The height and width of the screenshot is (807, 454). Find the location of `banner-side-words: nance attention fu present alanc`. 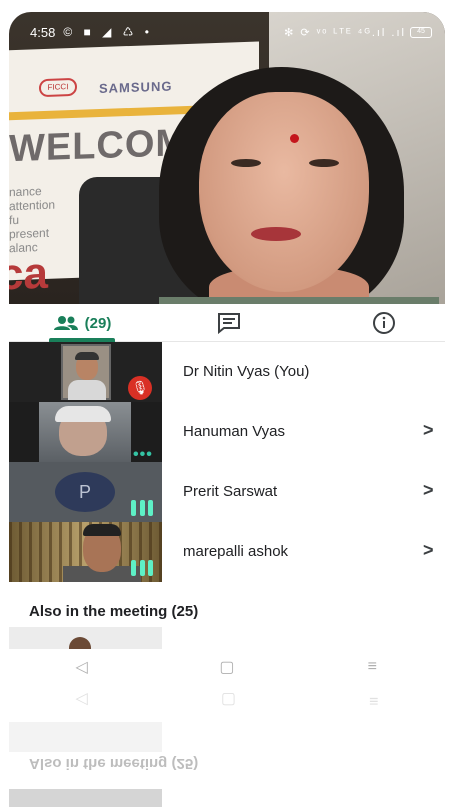

banner-side-words: nance attention fu present alanc is located at coordinates (32, 220).